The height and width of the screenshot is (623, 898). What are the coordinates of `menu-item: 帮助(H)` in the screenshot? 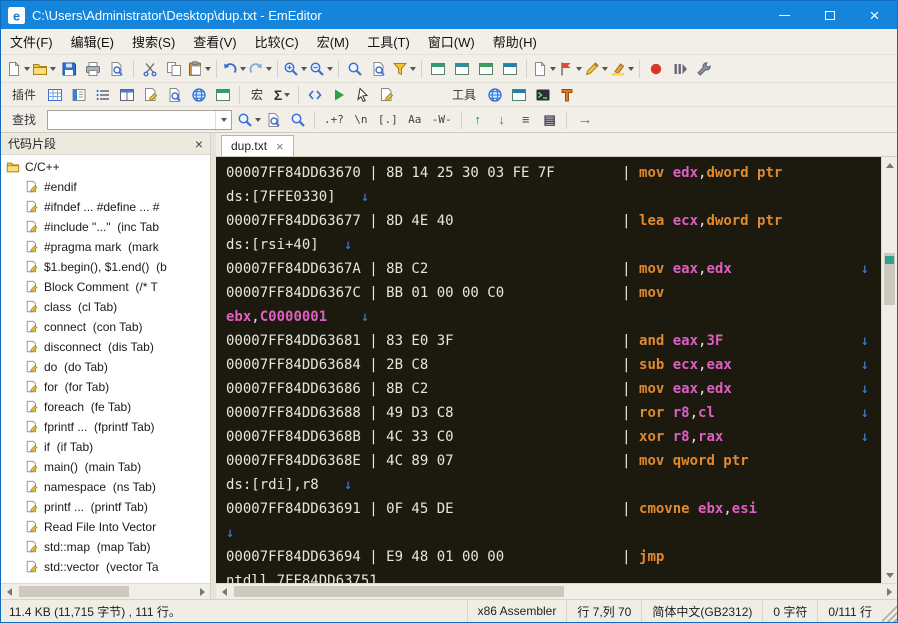 It's located at (515, 41).